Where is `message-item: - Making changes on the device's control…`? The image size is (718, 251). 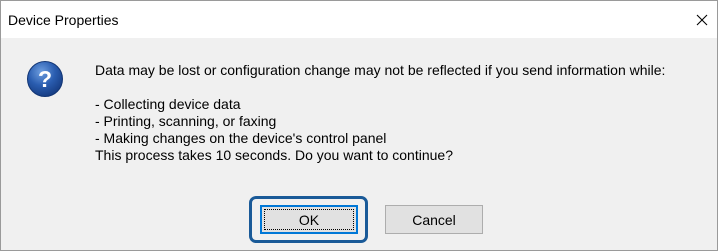
message-item: - Making changes on the device's control… is located at coordinates (241, 138).